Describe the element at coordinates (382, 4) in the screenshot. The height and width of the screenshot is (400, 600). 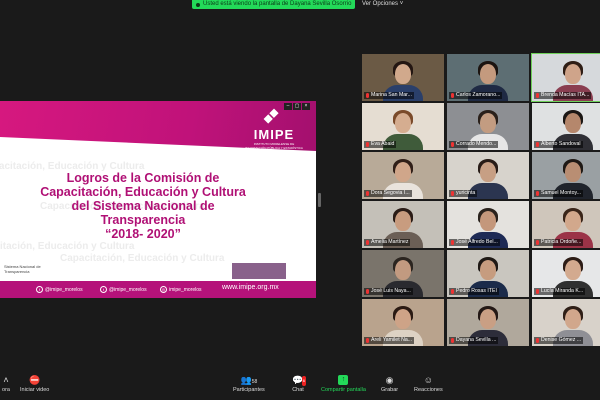
I see `view-options-button: Ver Opciones ˅` at that location.